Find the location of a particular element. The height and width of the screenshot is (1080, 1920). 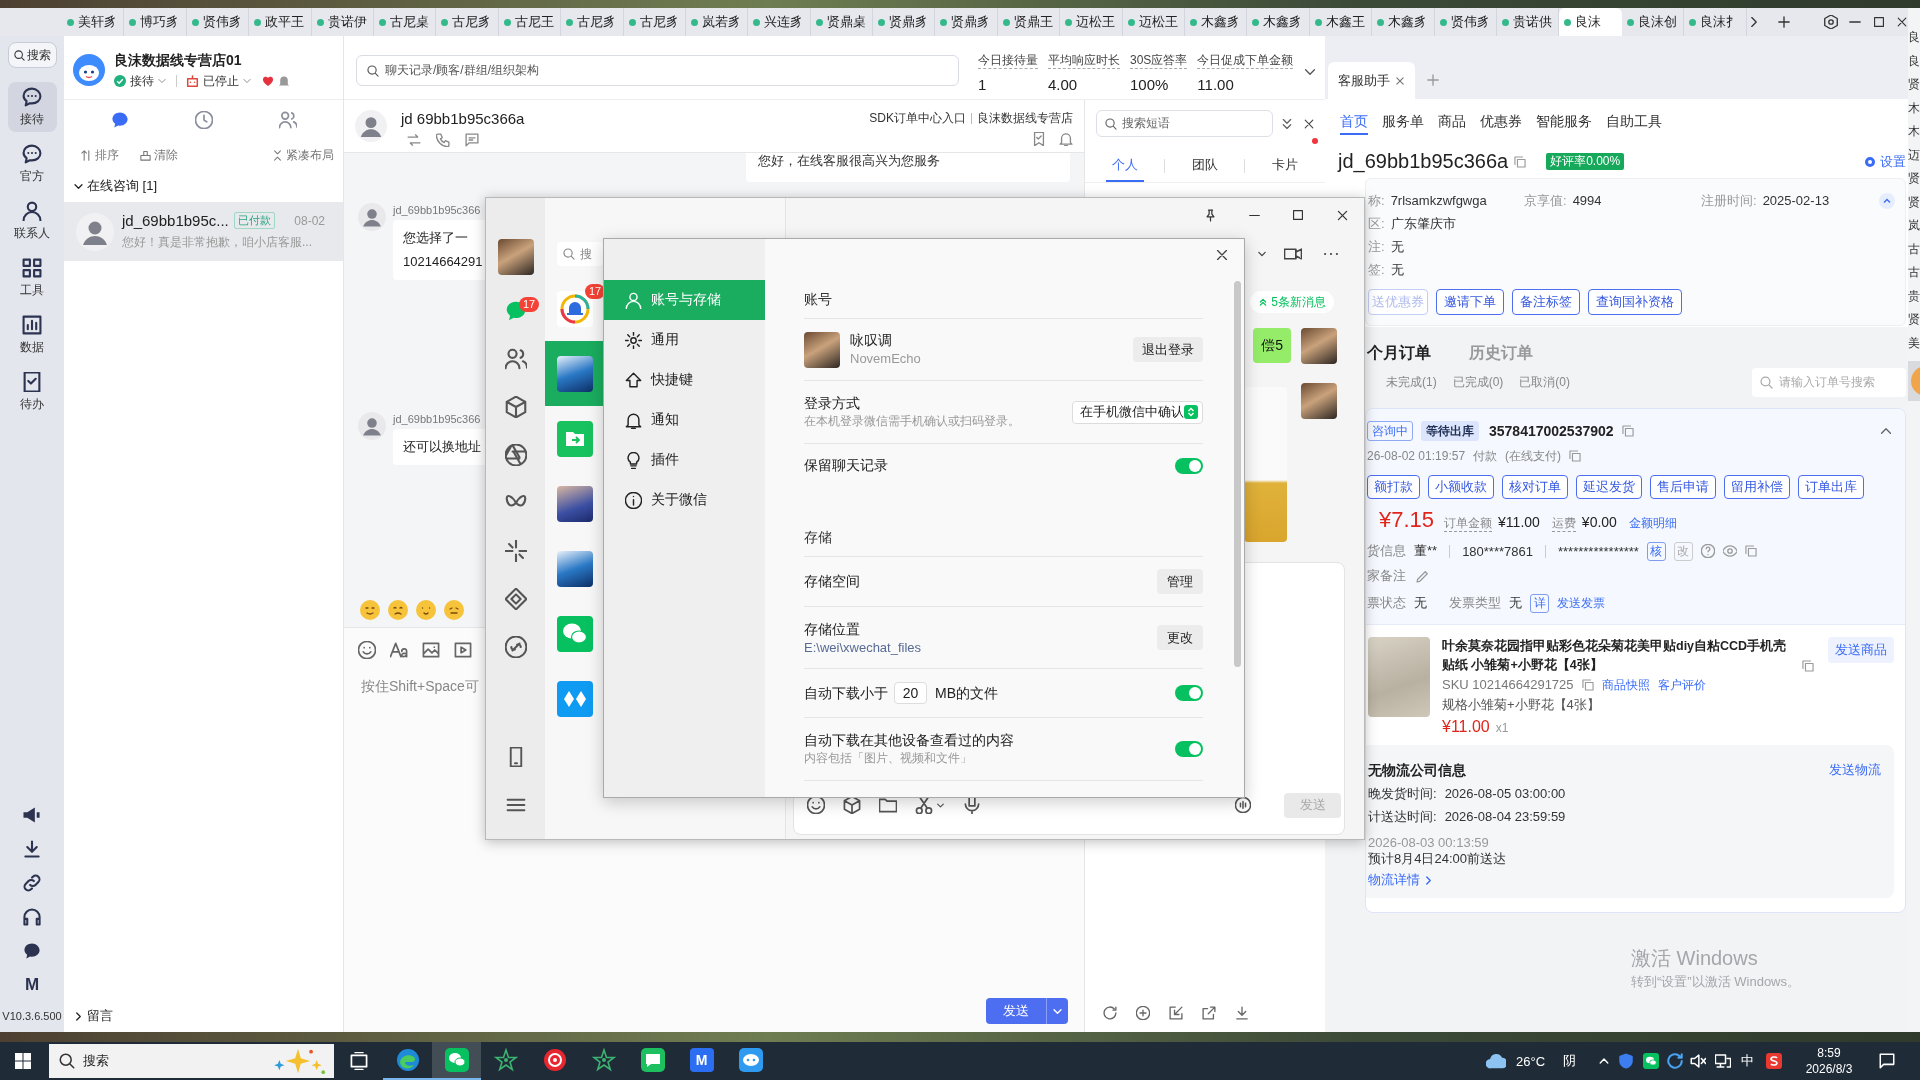

add-icon is located at coordinates (1143, 1013).